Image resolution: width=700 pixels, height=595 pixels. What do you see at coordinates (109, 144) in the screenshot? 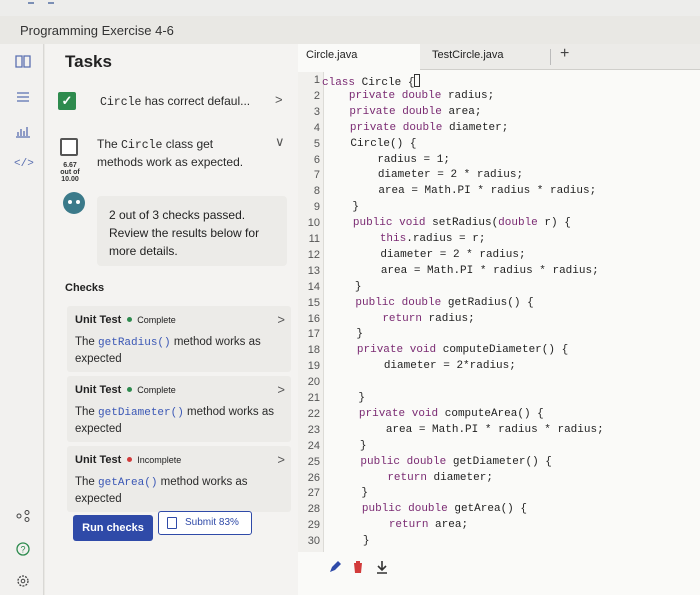
I see `task-text: The` at bounding box center [109, 144].